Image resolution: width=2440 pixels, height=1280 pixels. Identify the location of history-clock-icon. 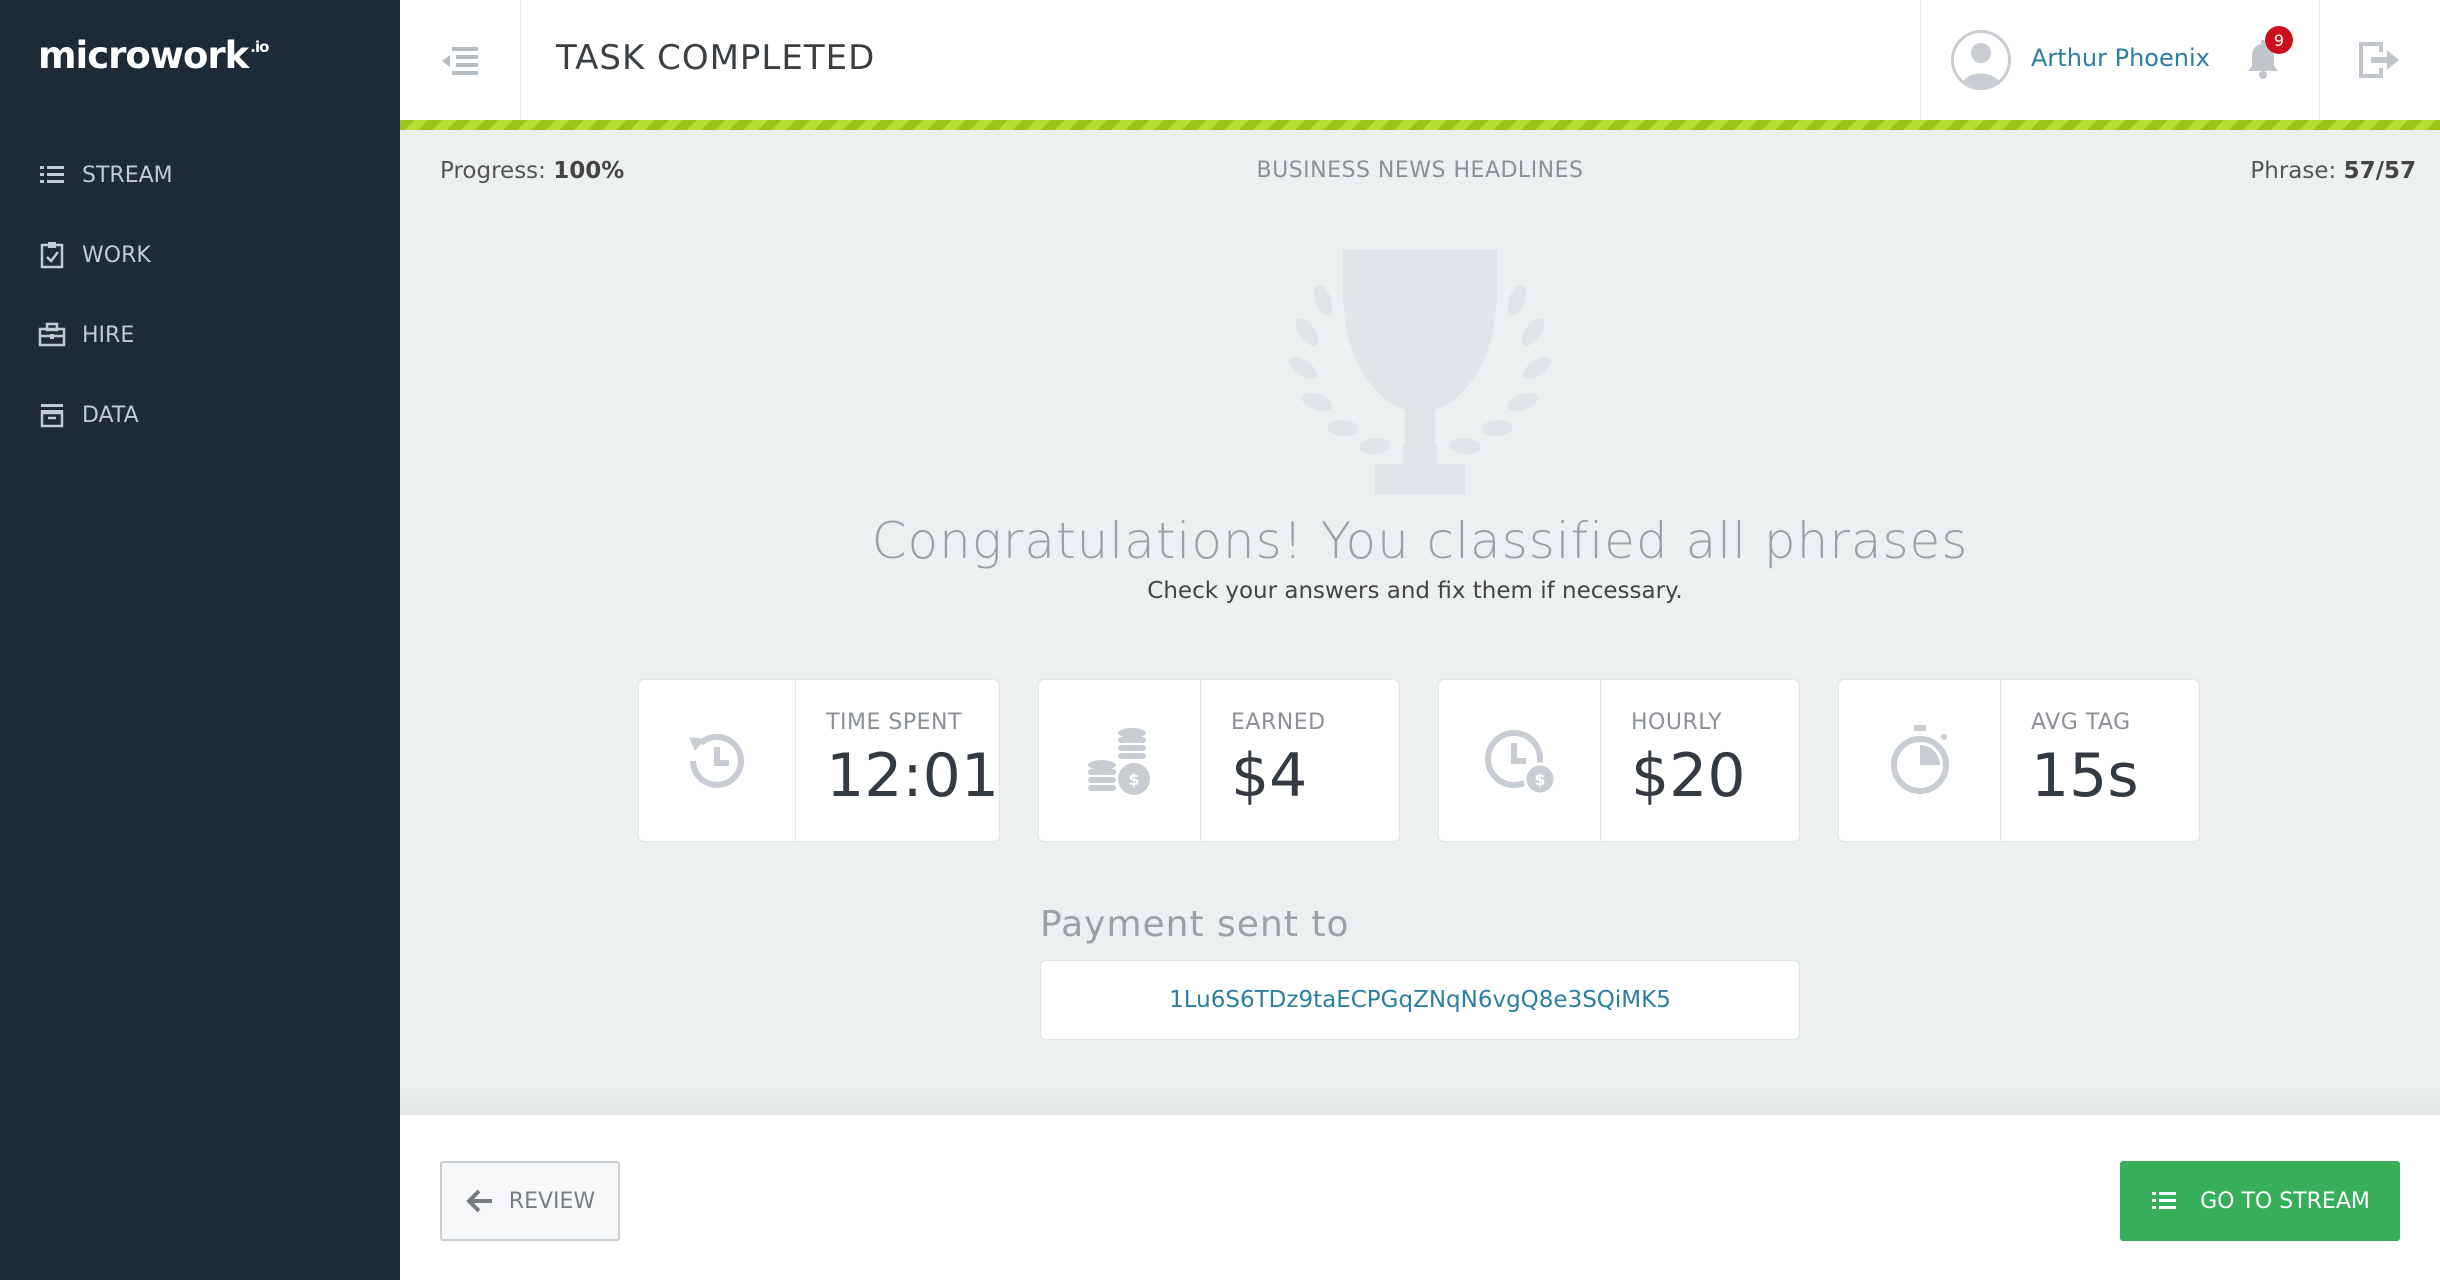
(716, 760).